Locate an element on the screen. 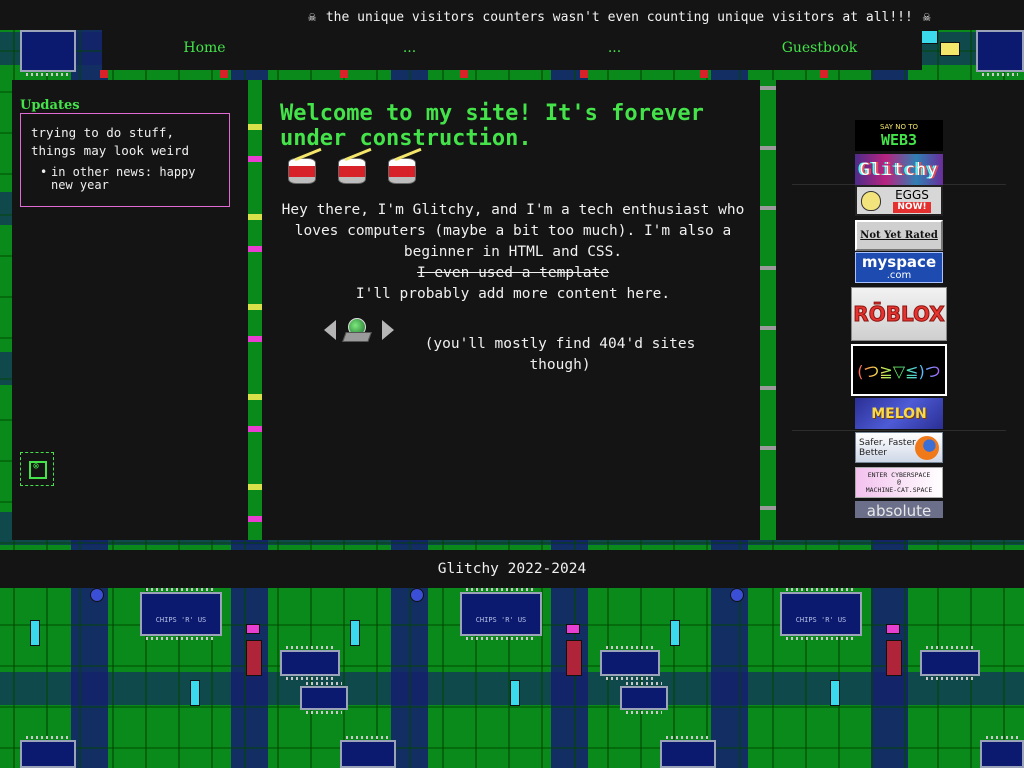 This screenshot has width=1024, height=768. updates-list-item: in other news: happy new year is located at coordinates (129, 179).